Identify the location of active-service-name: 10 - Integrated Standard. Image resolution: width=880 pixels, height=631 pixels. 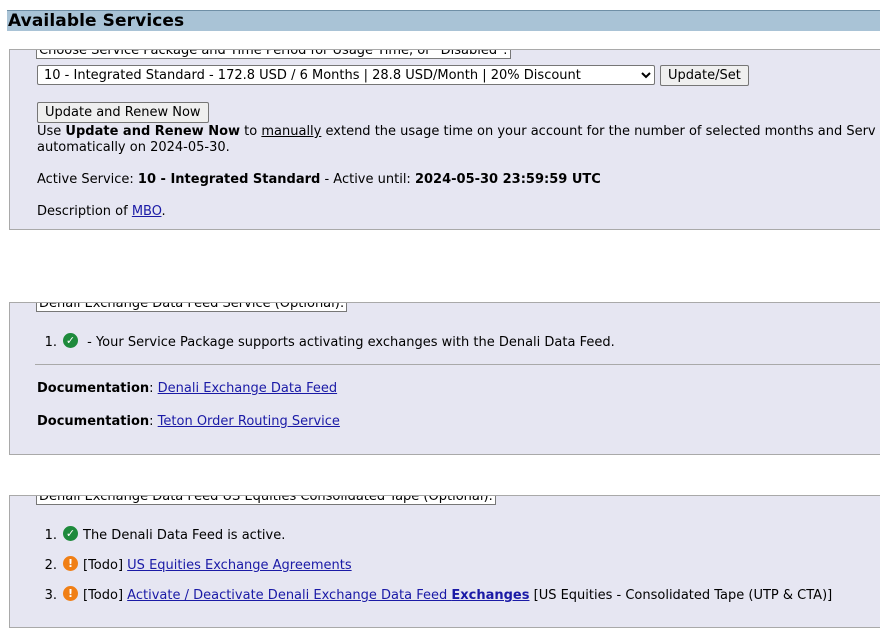
(229, 179).